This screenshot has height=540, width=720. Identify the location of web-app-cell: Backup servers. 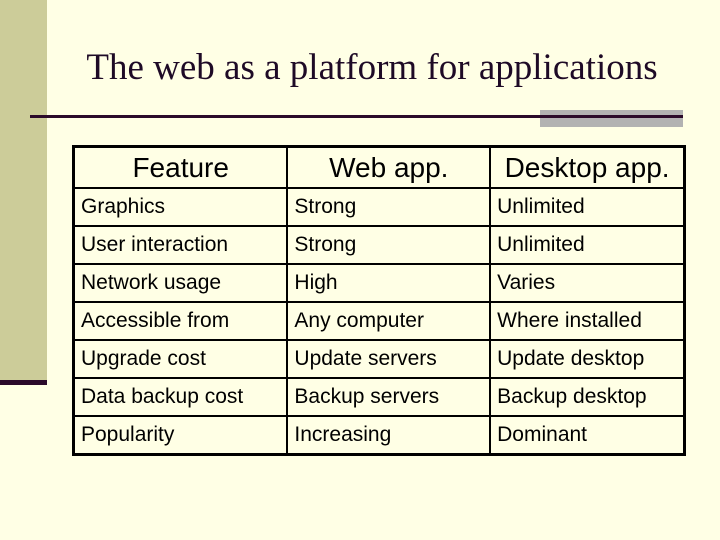
(389, 397).